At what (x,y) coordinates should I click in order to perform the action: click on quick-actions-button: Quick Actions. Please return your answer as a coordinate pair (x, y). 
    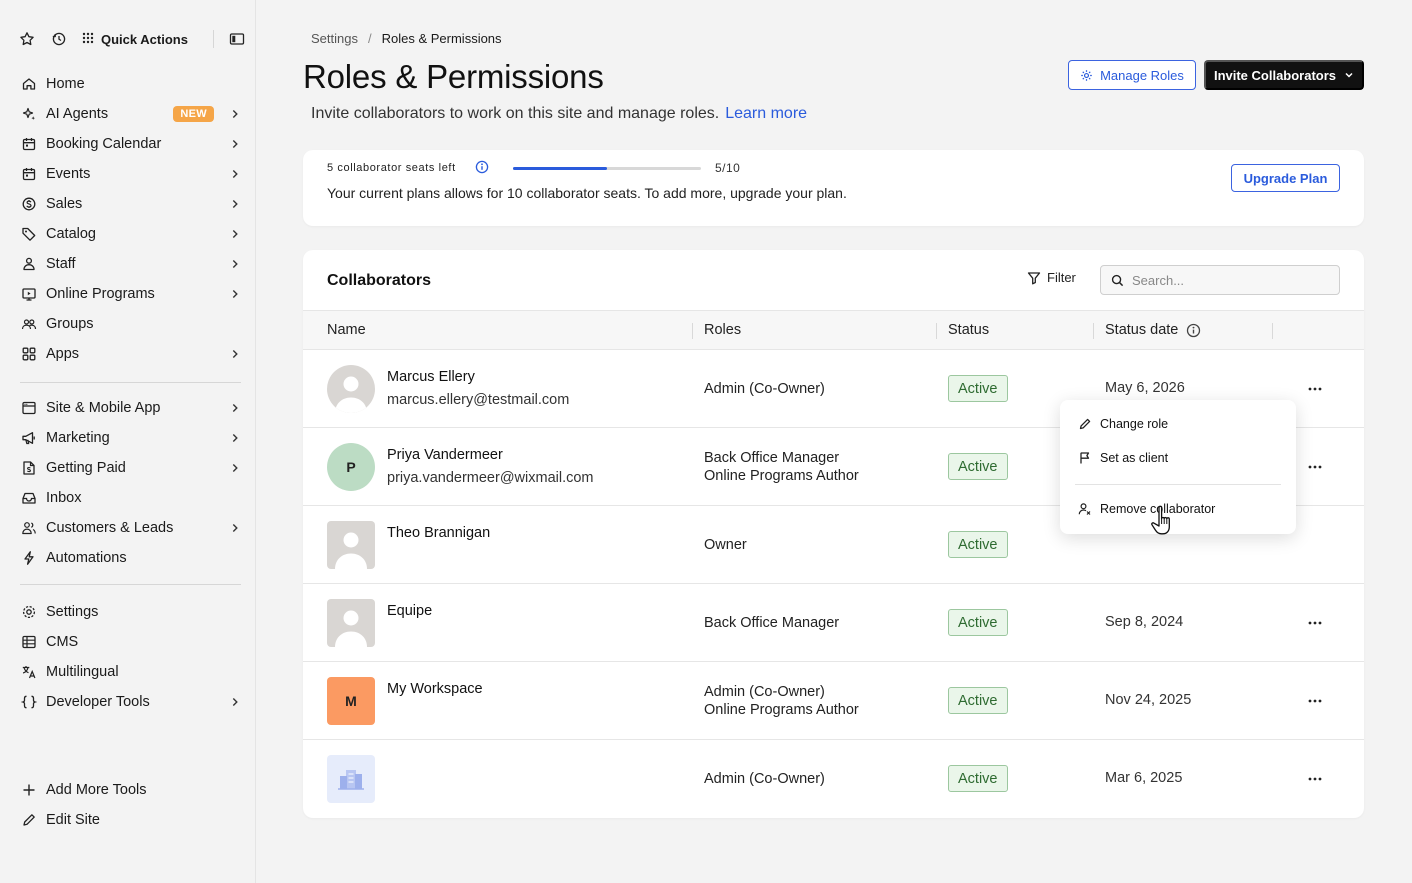
    Looking at the image, I should click on (135, 39).